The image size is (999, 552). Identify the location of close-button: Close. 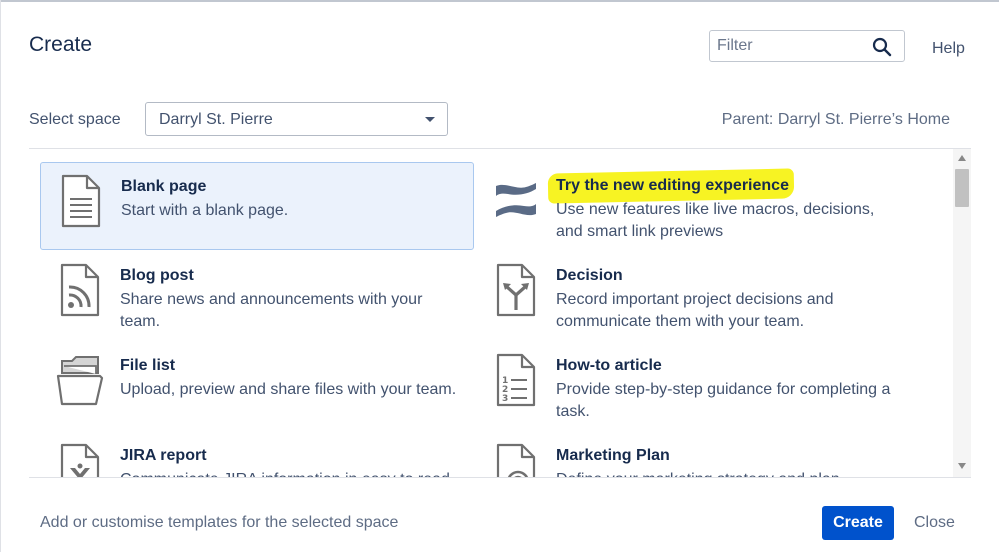
(934, 523).